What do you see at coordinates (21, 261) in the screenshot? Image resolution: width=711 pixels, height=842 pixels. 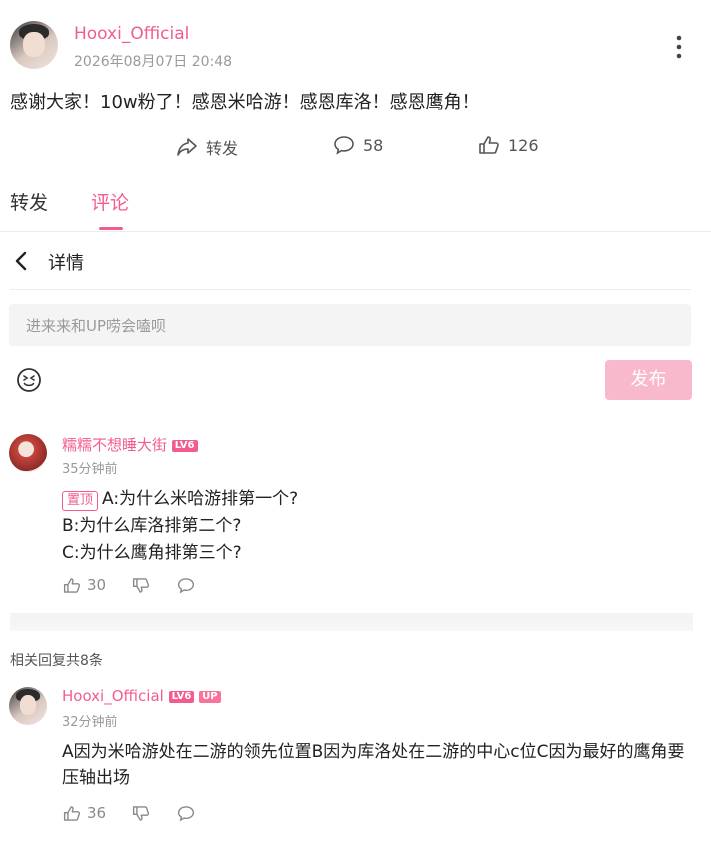 I see `back-arrow-icon` at bounding box center [21, 261].